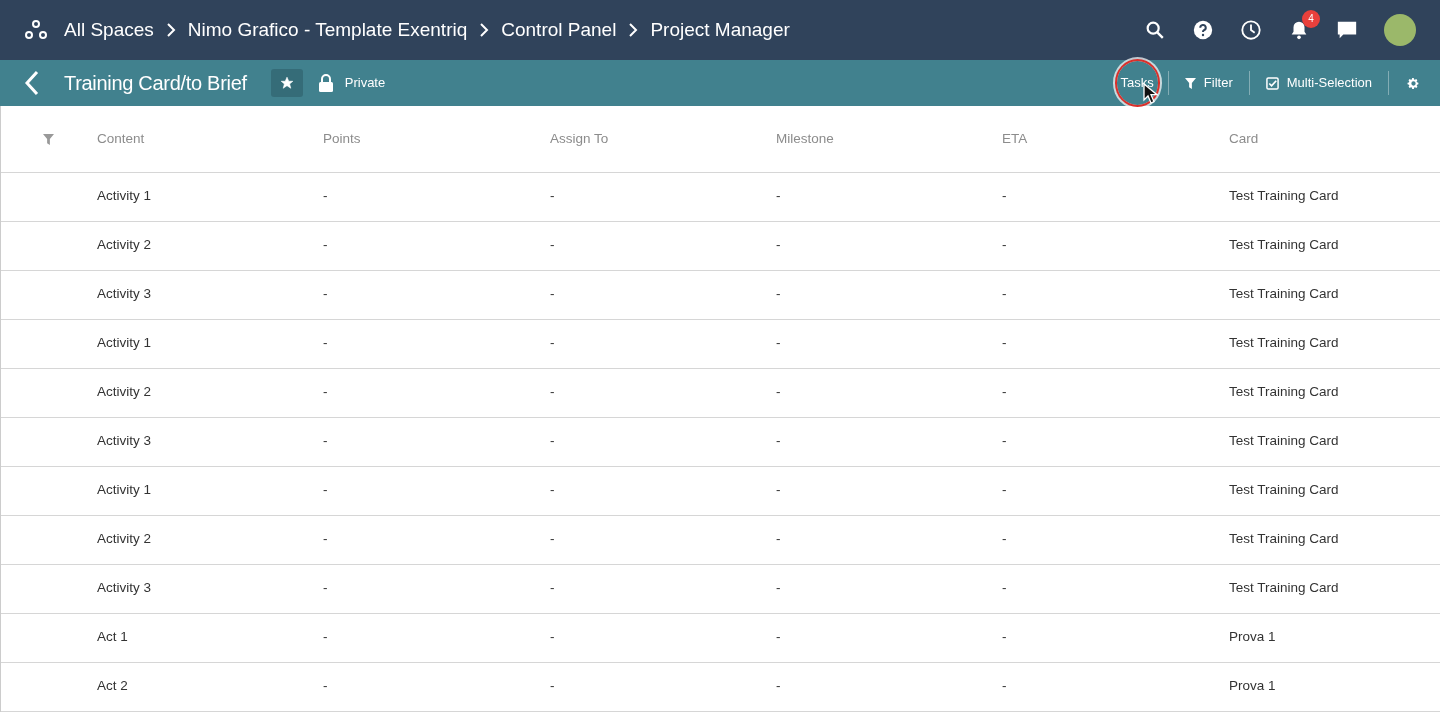 This screenshot has width=1440, height=725. What do you see at coordinates (209, 686) in the screenshot?
I see `table-cell: Act 2` at bounding box center [209, 686].